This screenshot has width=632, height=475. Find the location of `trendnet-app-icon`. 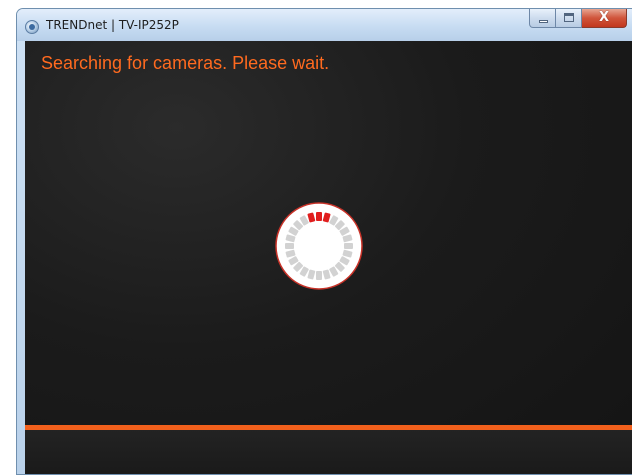

trendnet-app-icon is located at coordinates (32, 27).